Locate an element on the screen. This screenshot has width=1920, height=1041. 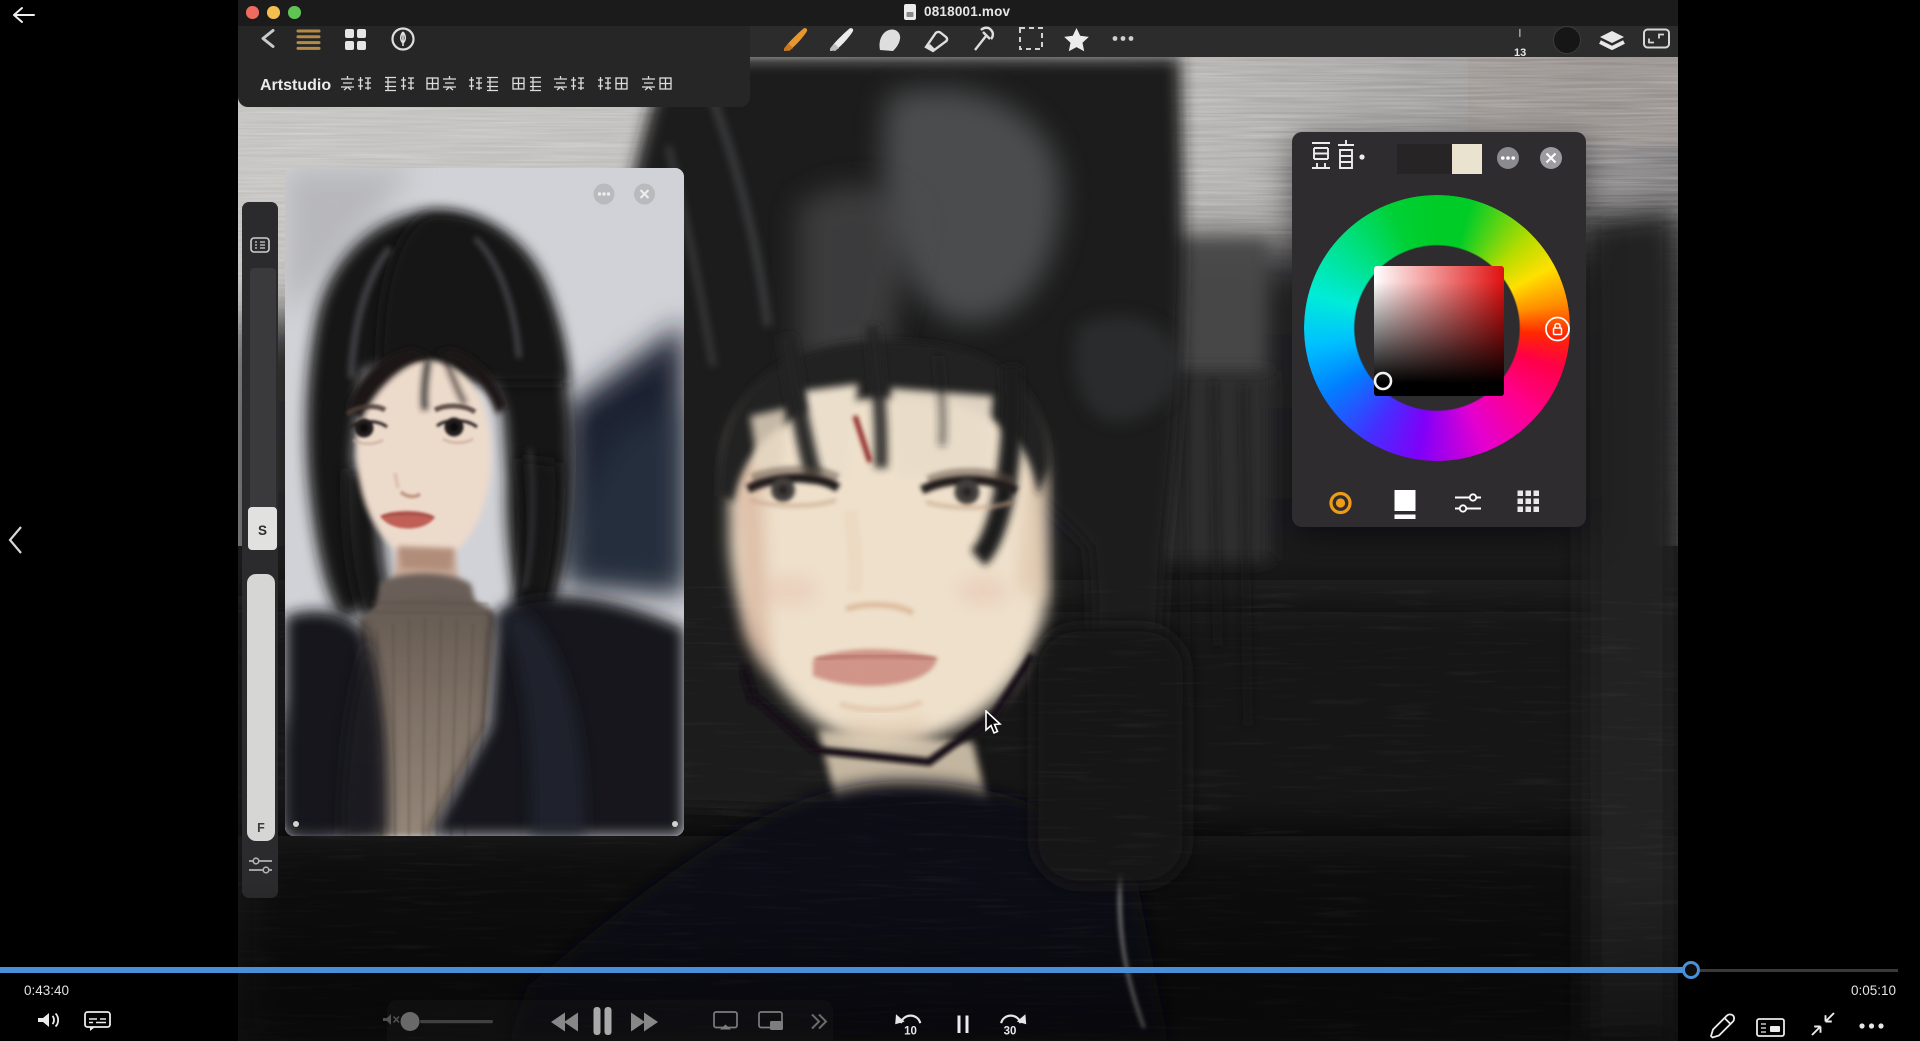
svg-text: S is located at coordinates (262, 530).